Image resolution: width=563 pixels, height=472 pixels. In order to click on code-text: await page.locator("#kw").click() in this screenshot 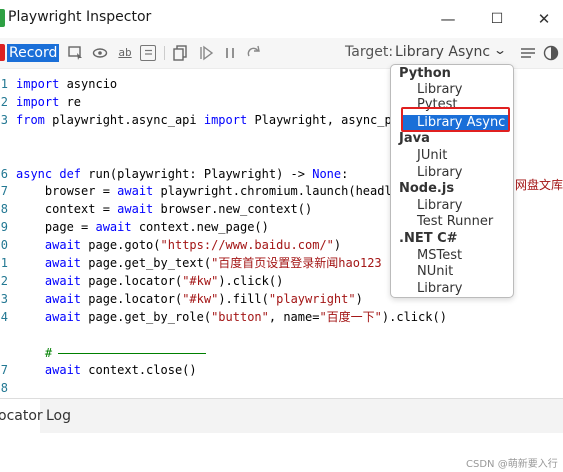, I will do `click(149, 281)`.